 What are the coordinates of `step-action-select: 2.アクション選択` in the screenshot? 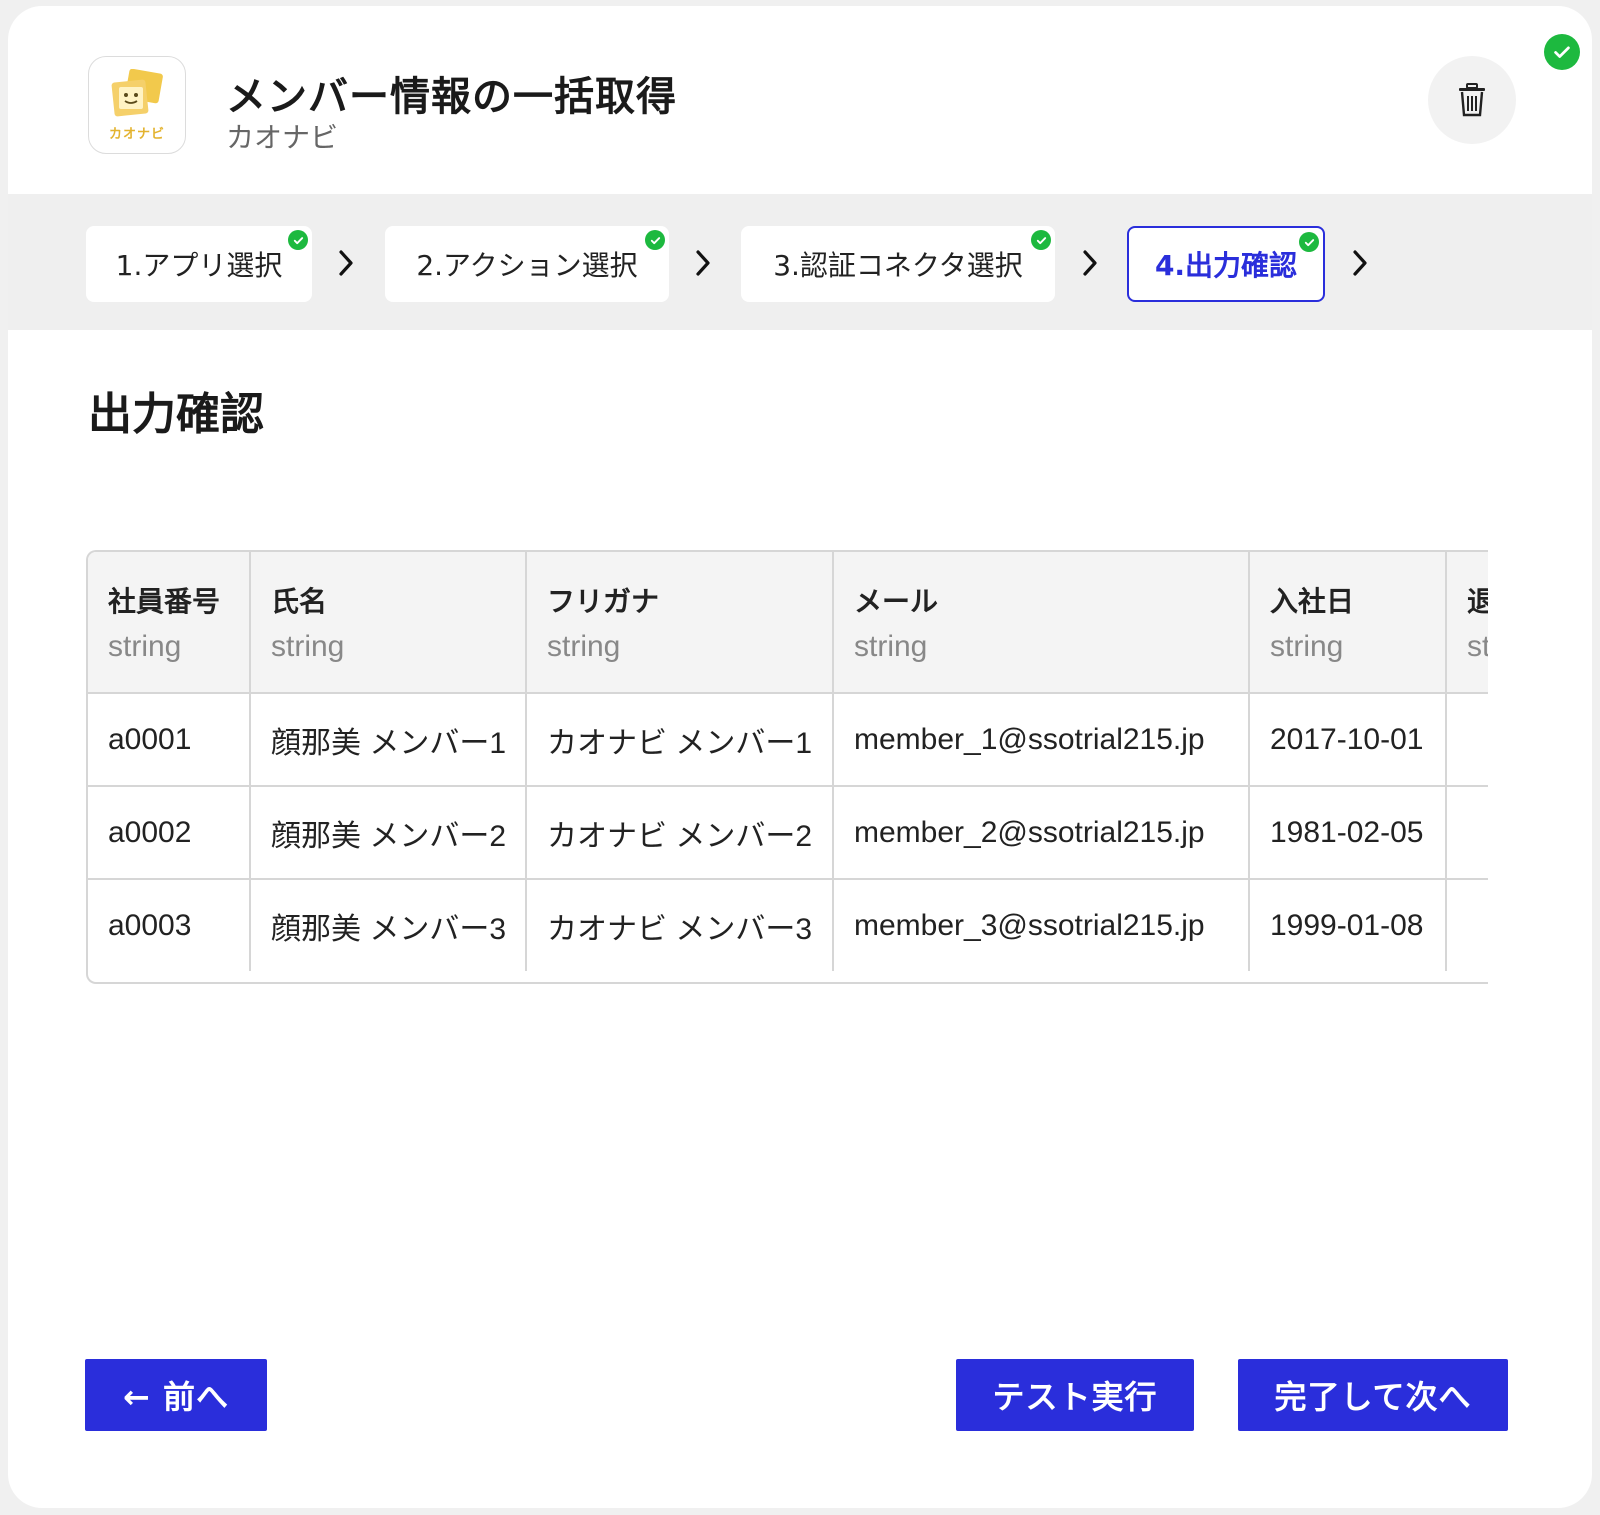 It's located at (527, 264).